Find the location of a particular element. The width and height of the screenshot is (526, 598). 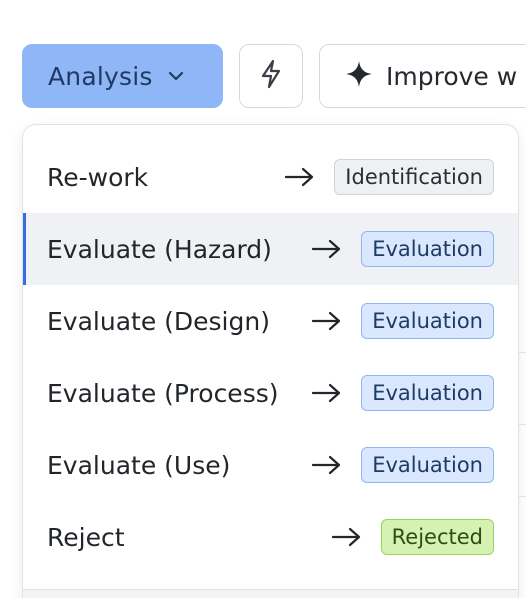

analysis-dropdown-button: Analysis is located at coordinates (122, 76).